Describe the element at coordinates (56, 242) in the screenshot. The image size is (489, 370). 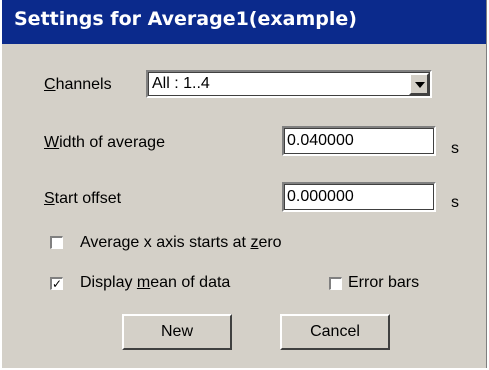
I see `average-zero-checkbox` at that location.